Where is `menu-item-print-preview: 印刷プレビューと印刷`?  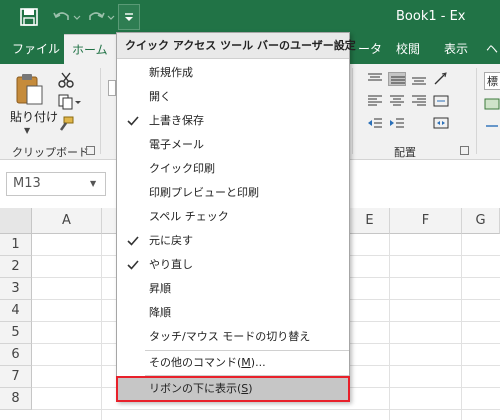 menu-item-print-preview: 印刷プレビューと印刷 is located at coordinates (233, 193).